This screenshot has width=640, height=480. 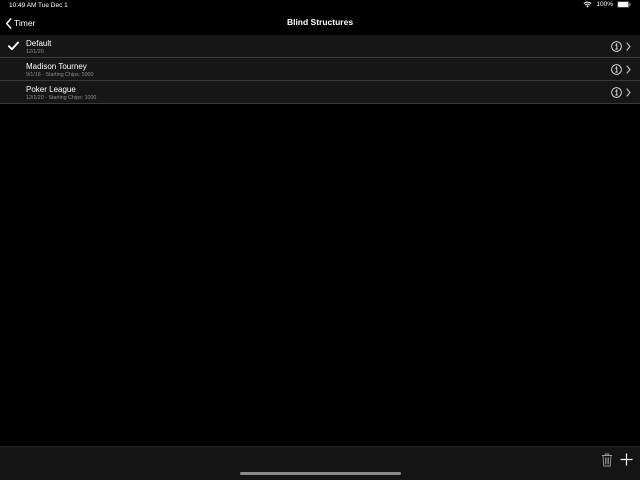 What do you see at coordinates (35, 52) in the screenshot?
I see `structure-subtitle: 12/1/20` at bounding box center [35, 52].